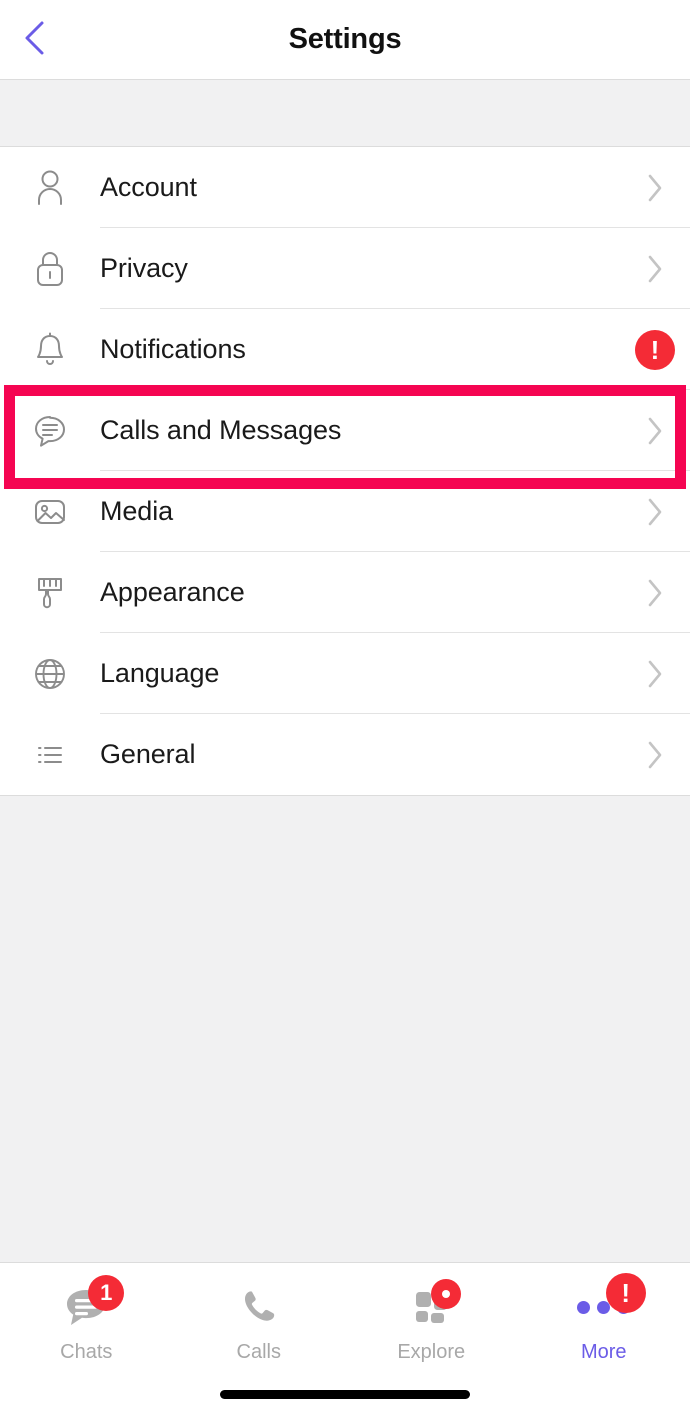 This screenshot has height=1413, width=690. Describe the element at coordinates (221, 430) in the screenshot. I see `settings-row-label: Calls and Messages` at that location.